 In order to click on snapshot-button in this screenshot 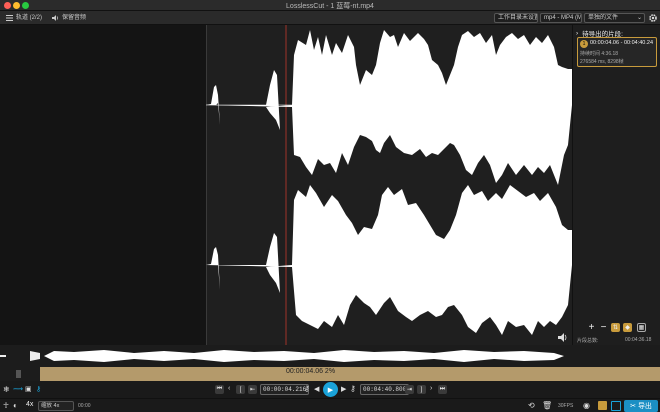, I will do `click(602, 405)`.